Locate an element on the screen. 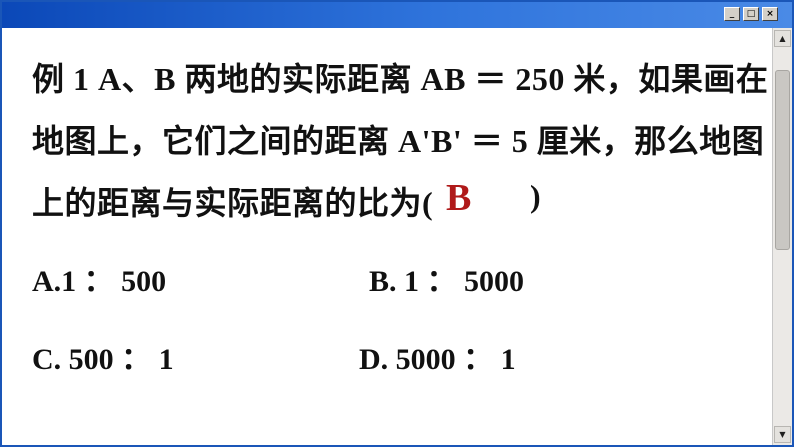  scrollbar-thumb is located at coordinates (782, 160).